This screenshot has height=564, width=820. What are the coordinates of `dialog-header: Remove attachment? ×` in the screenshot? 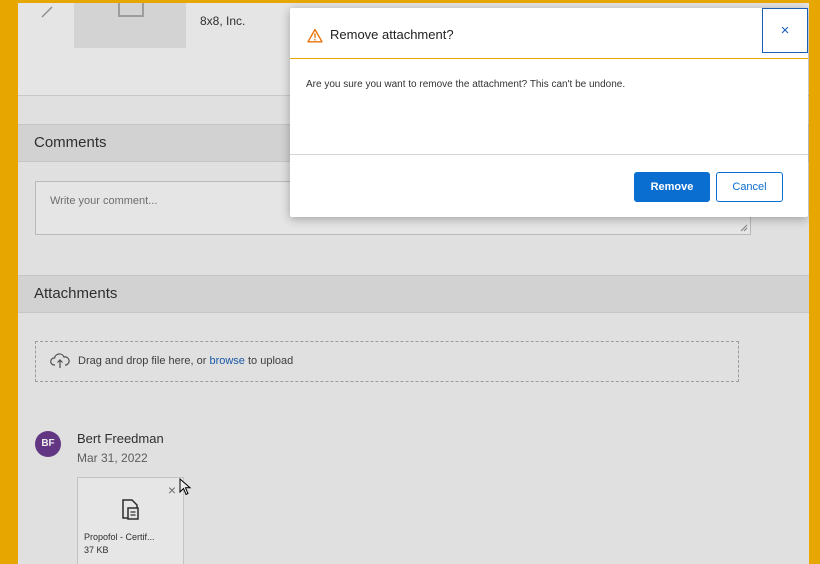 It's located at (549, 33).